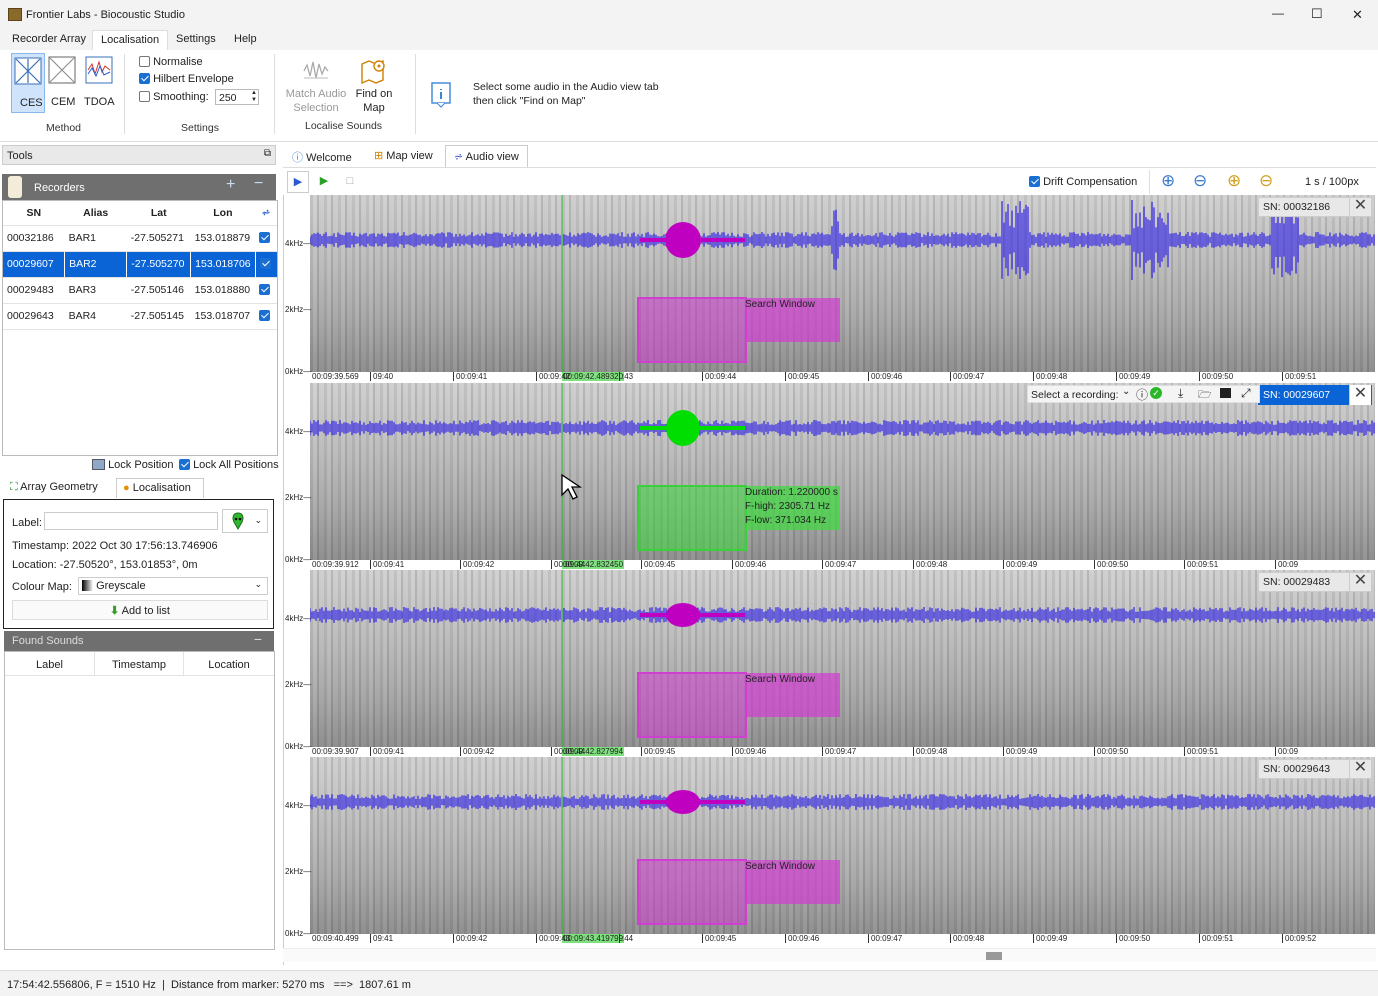  Describe the element at coordinates (486, 156) in the screenshot. I see `tab-audio-view: ⩫ Audio view` at that location.